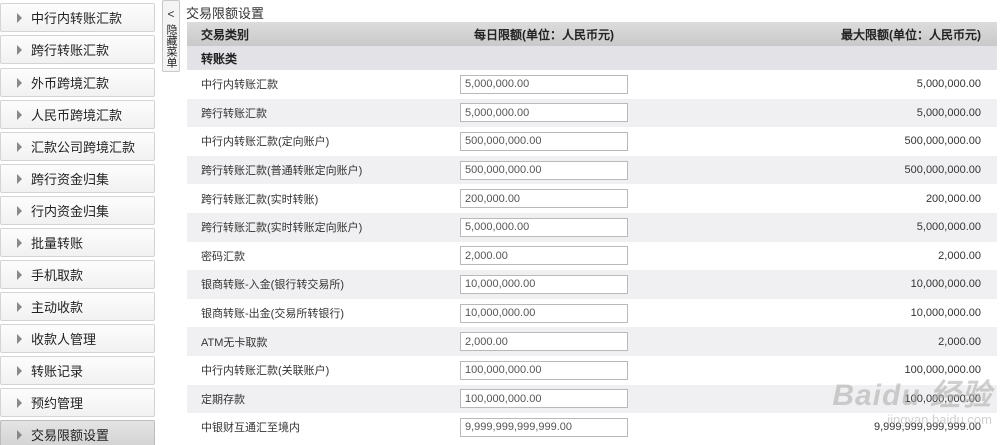 The image size is (1000, 445). What do you see at coordinates (234, 113) in the screenshot?
I see `transaction-type-cell: 跨行转账汇款` at bounding box center [234, 113].